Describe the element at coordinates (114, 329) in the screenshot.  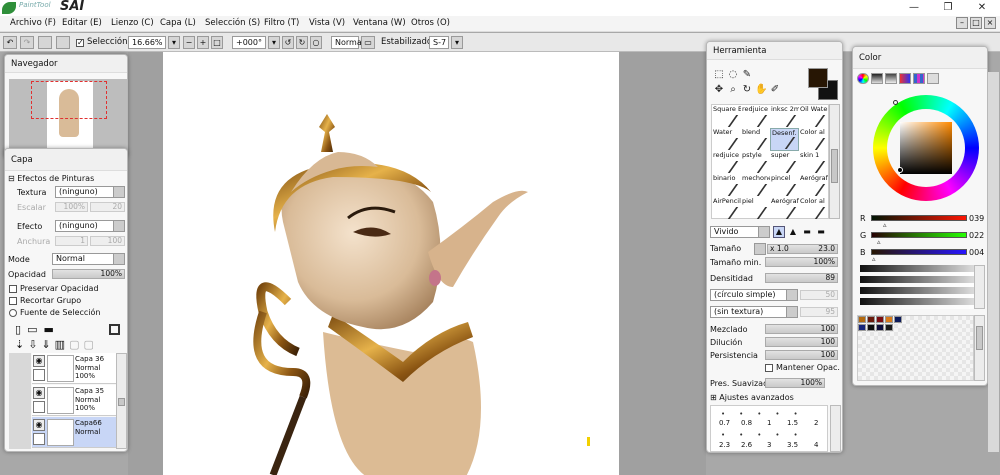
I see `mask-icon` at that location.